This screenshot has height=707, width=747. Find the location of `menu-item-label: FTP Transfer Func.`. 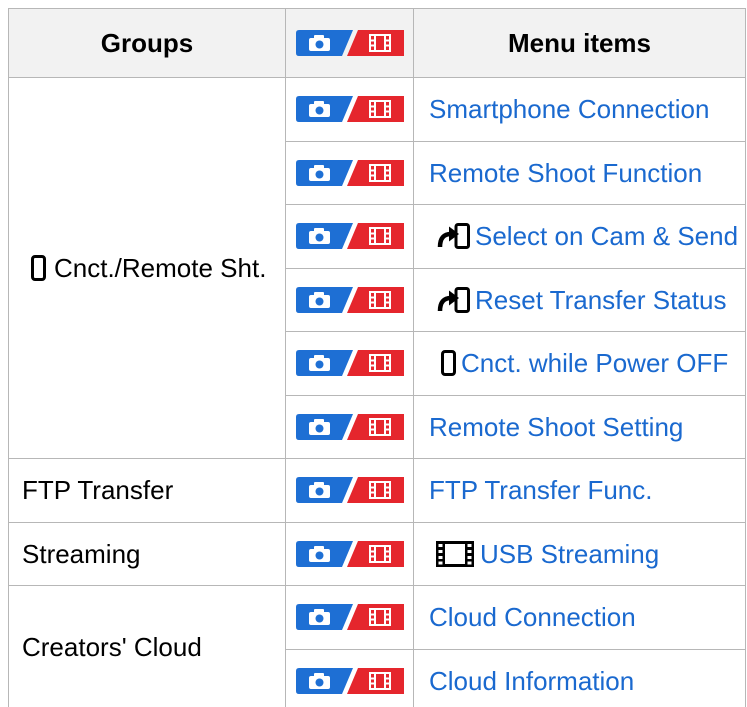

menu-item-label: FTP Transfer Func. is located at coordinates (541, 490).